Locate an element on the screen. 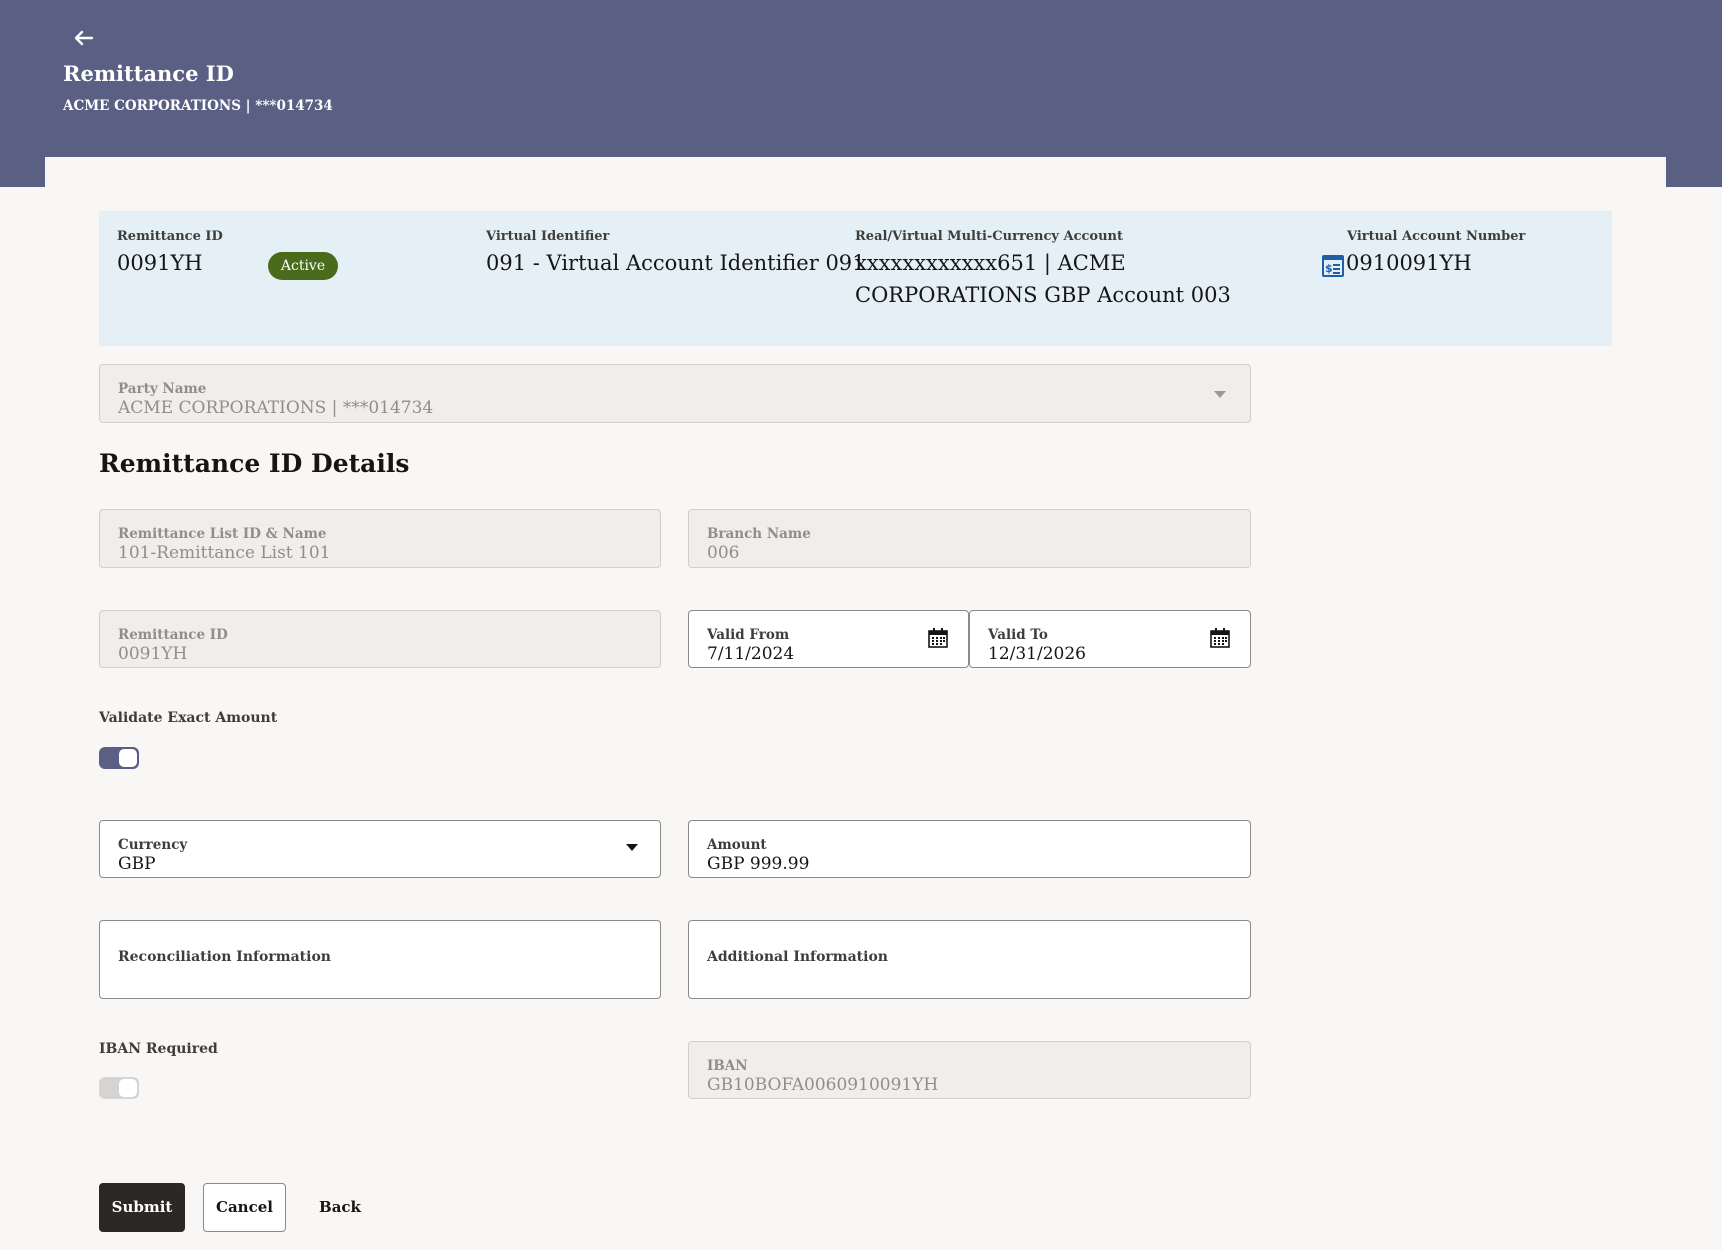 This screenshot has height=1250, width=1722. summary-remittance-id-value: 0091YH is located at coordinates (160, 263).